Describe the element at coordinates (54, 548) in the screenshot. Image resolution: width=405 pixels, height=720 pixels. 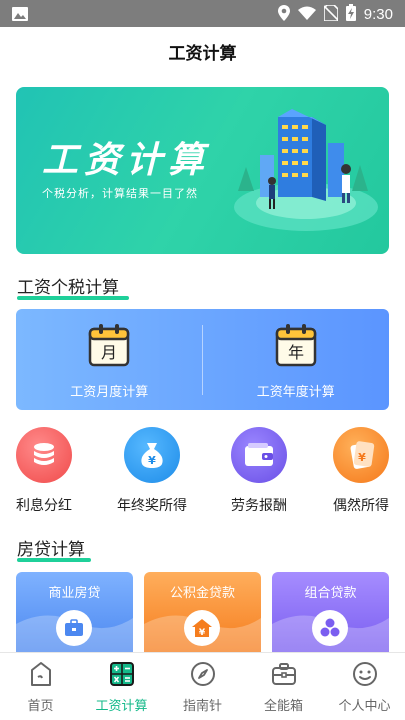
I see `loan-section-title: 房贷计算` at that location.